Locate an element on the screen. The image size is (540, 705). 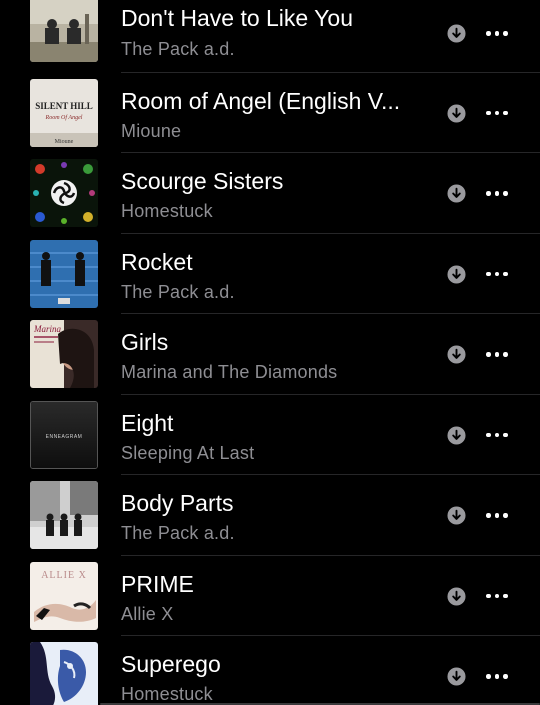
song-row: Marina Girls Marina and The Diamonds is located at coordinates (270, 354).